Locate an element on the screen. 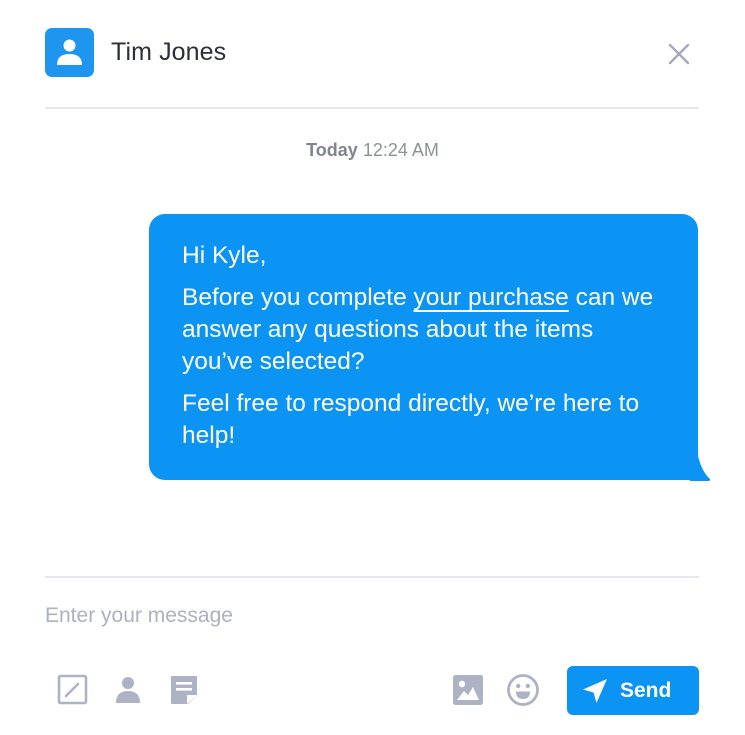 This screenshot has width=745, height=735. message-input is located at coordinates (372, 616).